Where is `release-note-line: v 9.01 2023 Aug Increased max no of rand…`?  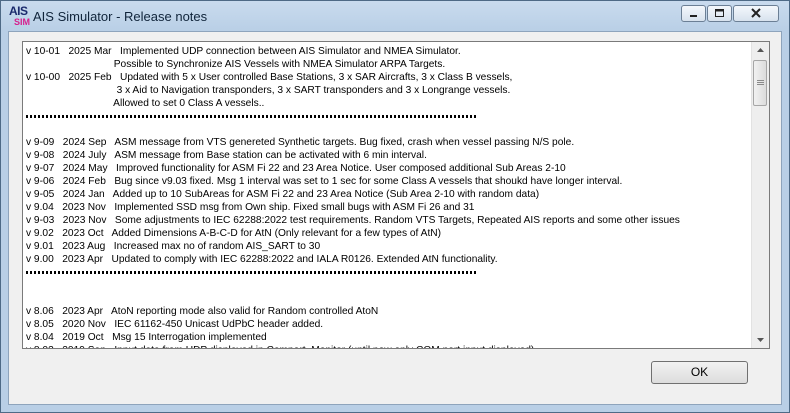
release-note-line: v 9.01 2023 Aug Increased max no of rand… is located at coordinates (173, 246).